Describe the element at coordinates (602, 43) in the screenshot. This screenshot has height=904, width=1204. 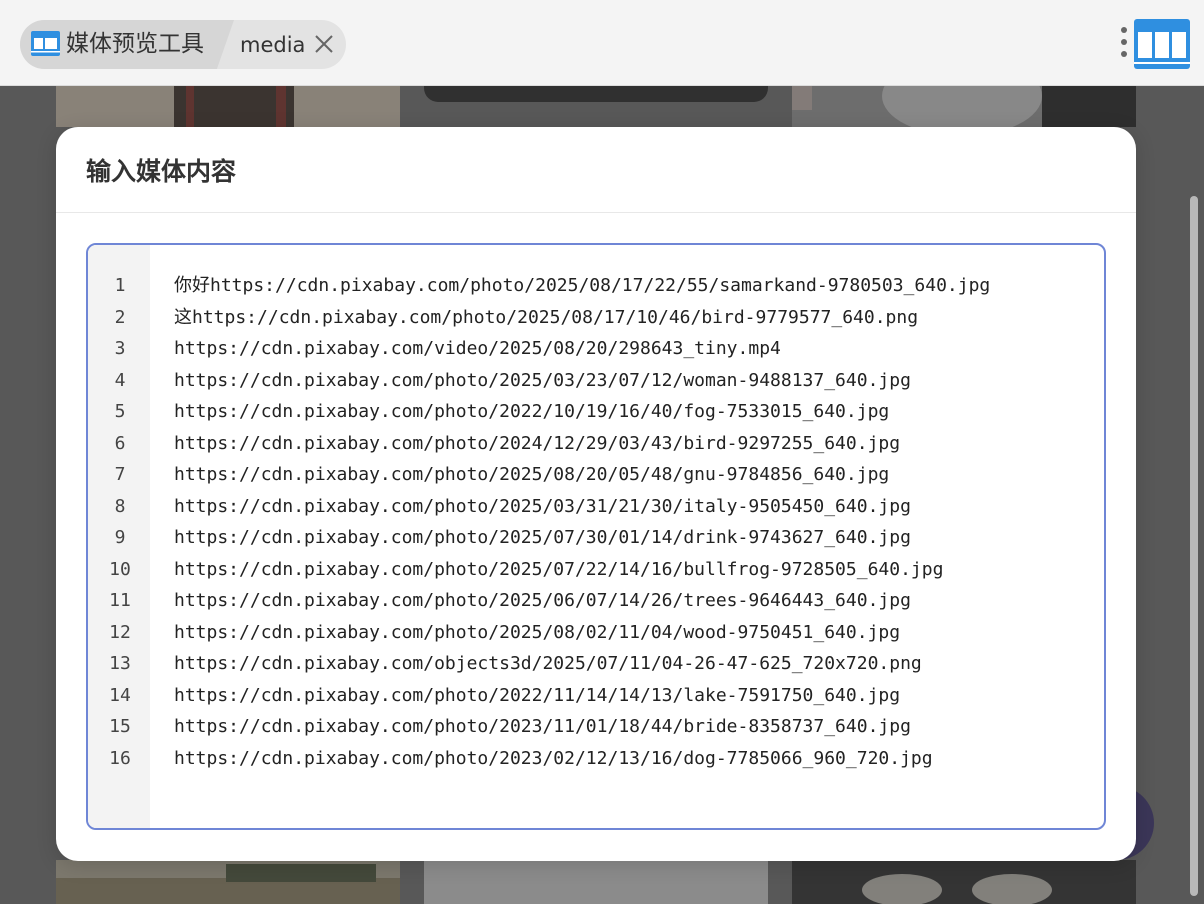
I see `title-bar: 媒体预览工具 media` at that location.